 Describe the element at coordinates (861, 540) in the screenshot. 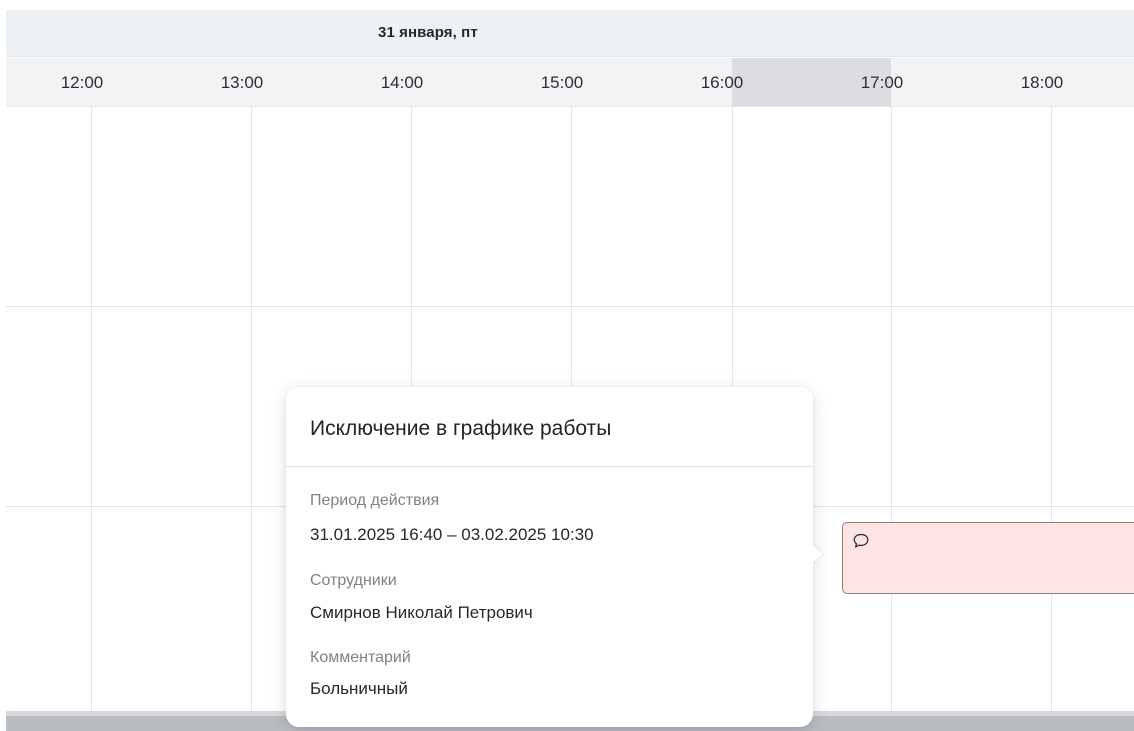

I see `comment-icon` at that location.